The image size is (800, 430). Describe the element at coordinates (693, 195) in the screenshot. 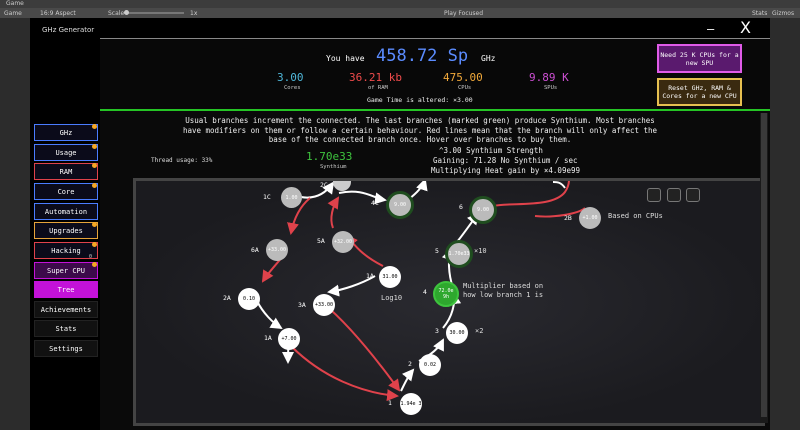

I see `recenter-icon` at that location.